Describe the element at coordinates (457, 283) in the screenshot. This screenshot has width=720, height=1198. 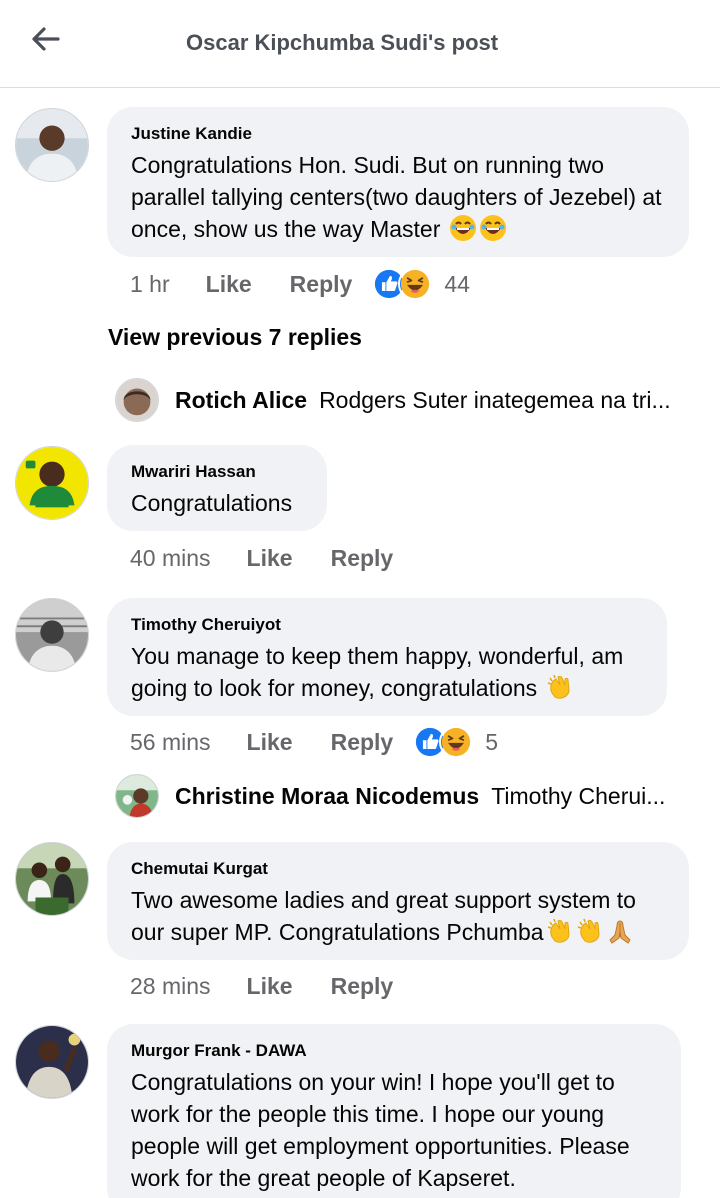
I see `reaction-count: 44` at that location.